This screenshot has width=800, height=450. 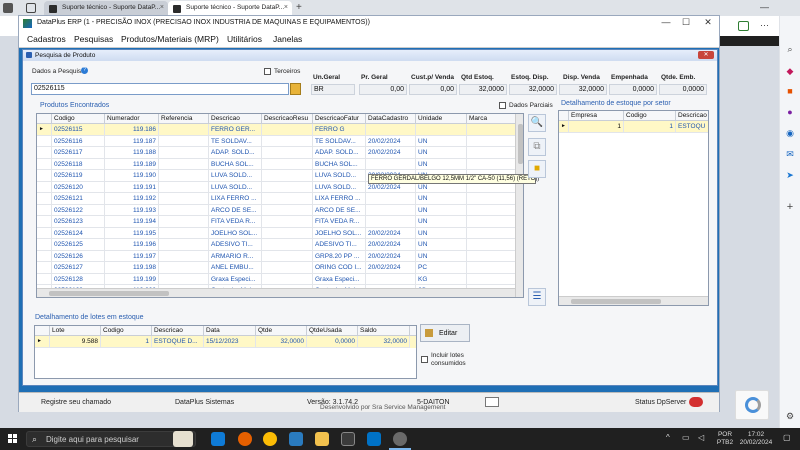 I want to click on close-icon: ✕, so click(x=708, y=22).